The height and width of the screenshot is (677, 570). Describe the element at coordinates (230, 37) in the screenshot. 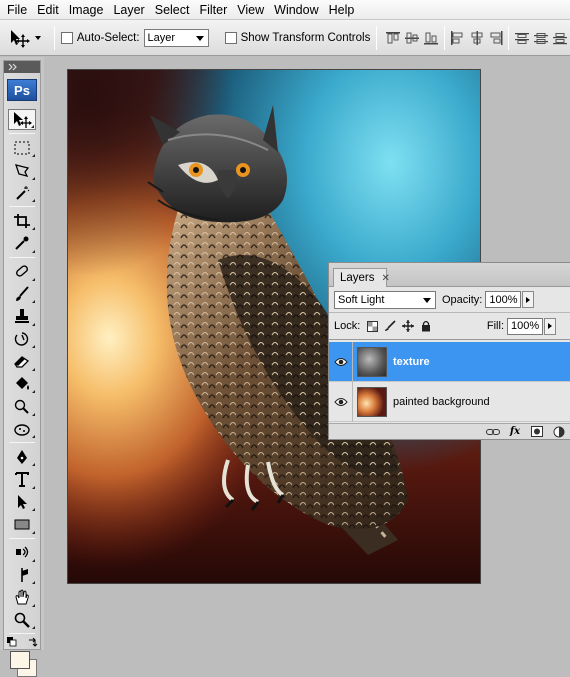

I see `show-transform-checkbox` at that location.